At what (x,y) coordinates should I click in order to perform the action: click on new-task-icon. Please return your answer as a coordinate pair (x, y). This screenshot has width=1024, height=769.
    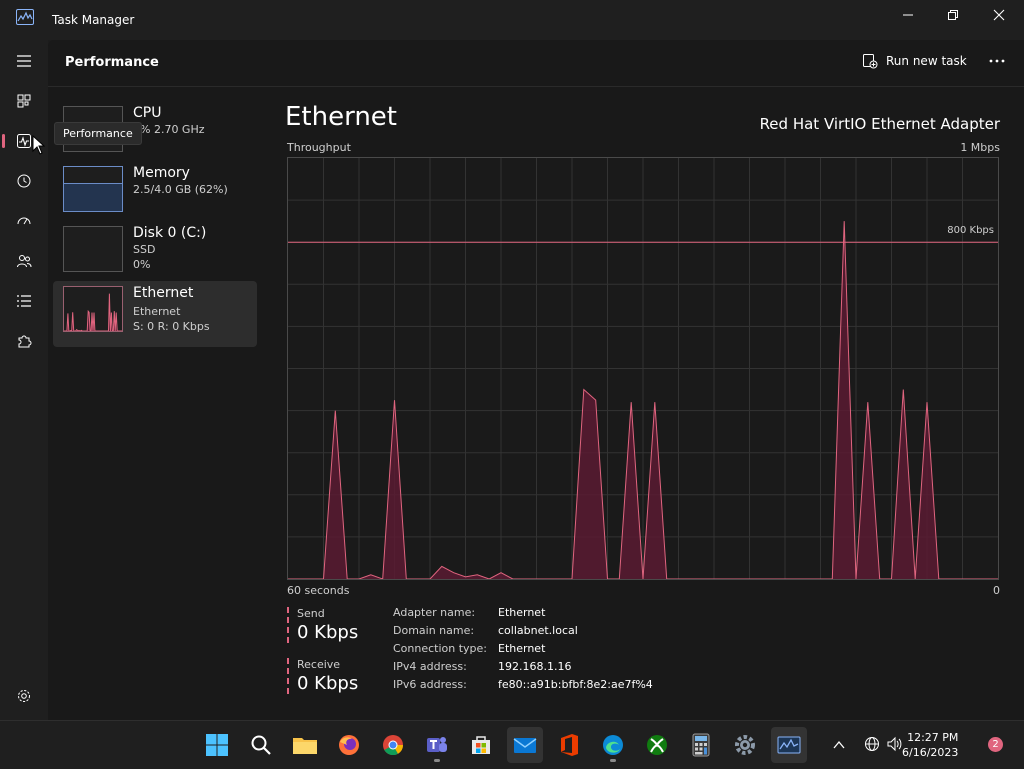
    Looking at the image, I should click on (870, 61).